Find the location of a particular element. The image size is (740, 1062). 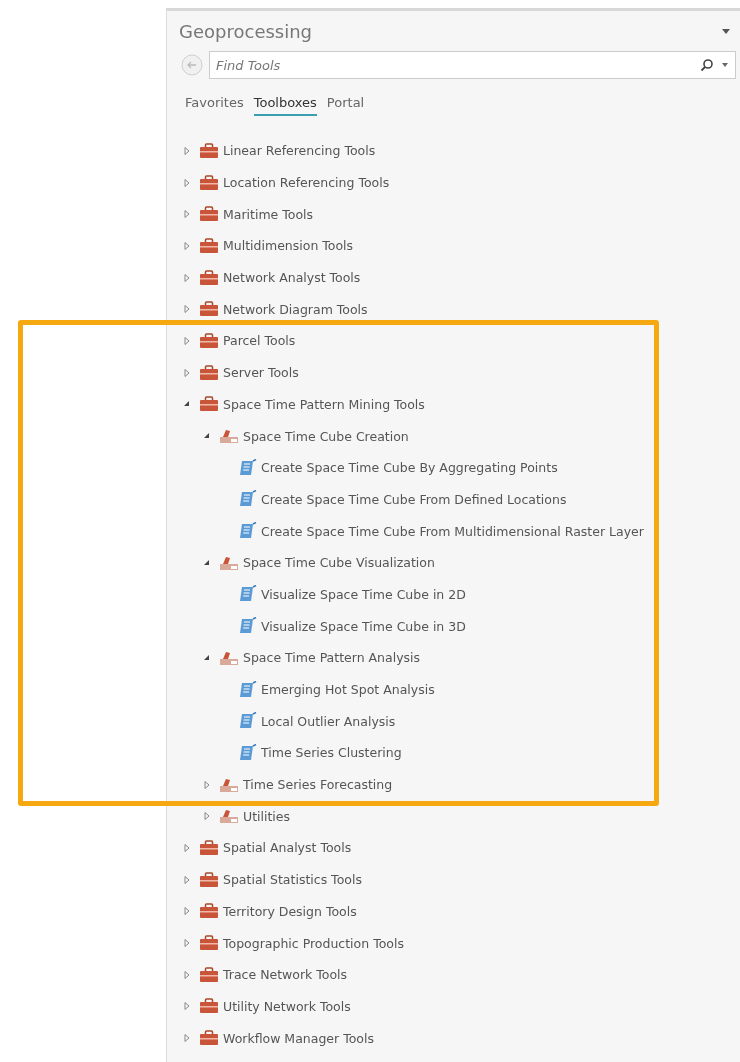

tree-item: Server Tools is located at coordinates (261, 373).